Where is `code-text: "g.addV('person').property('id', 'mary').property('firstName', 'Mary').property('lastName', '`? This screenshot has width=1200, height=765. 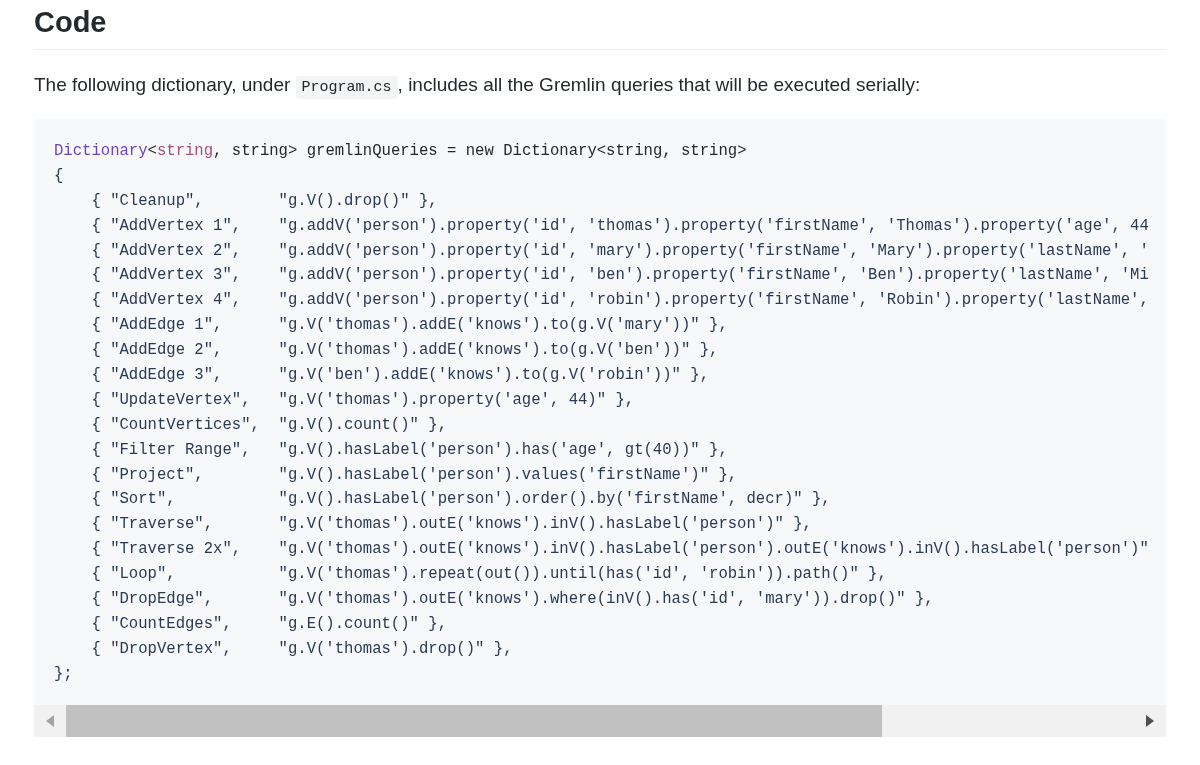 code-text: "g.addV('person').property('id', 'mary').property('firstName', 'Mary').property('lastName', ' is located at coordinates (713, 251).